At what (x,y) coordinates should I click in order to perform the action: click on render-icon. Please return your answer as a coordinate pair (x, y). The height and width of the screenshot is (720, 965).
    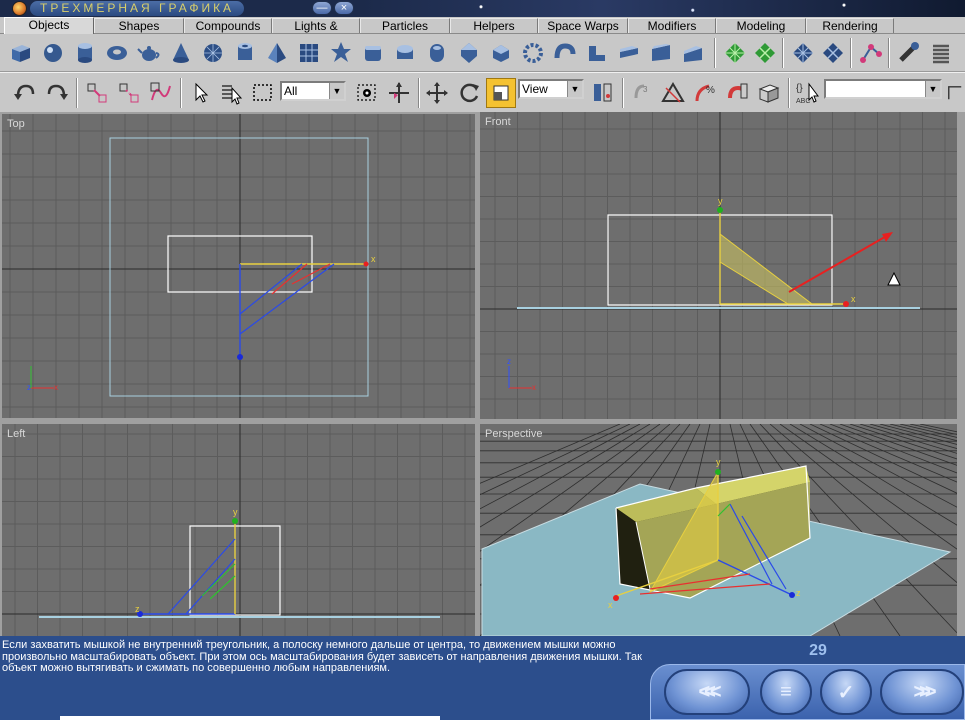
    Looking at the image, I should click on (769, 93).